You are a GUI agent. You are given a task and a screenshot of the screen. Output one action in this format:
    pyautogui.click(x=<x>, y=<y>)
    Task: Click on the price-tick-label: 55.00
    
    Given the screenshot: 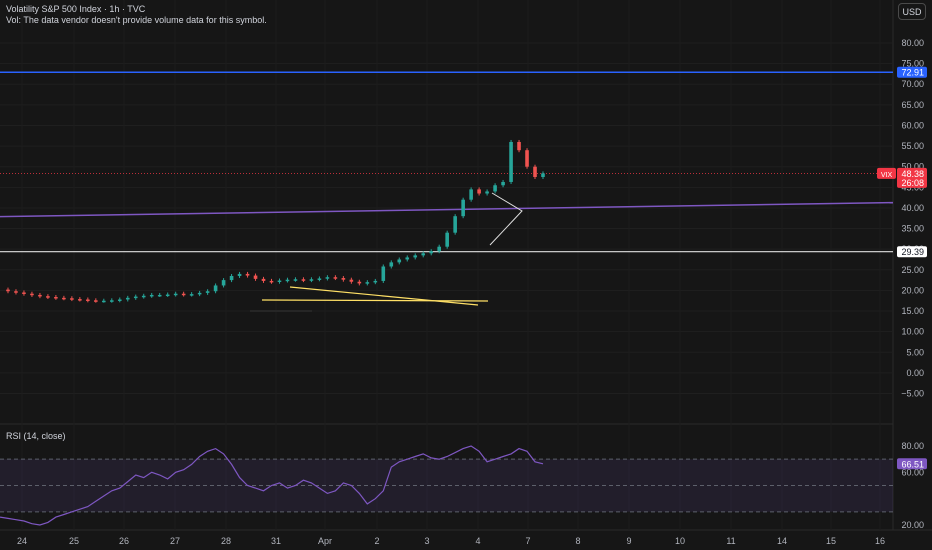 What is the action you would take?
    pyautogui.click(x=912, y=146)
    